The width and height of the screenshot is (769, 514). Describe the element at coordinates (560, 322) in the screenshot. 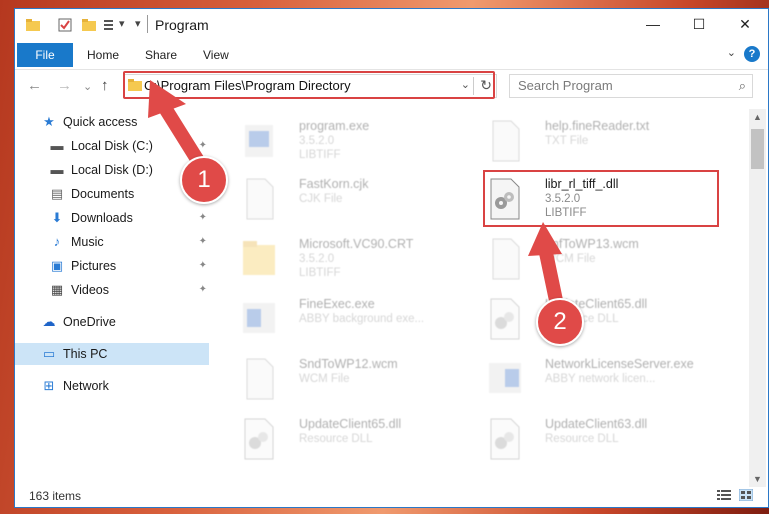

I see `callout-2: 2` at that location.